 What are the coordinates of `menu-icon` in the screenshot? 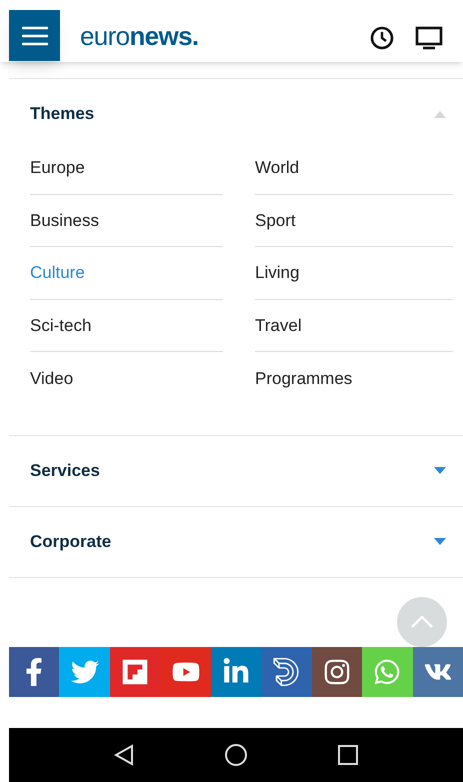 It's located at (35, 35).